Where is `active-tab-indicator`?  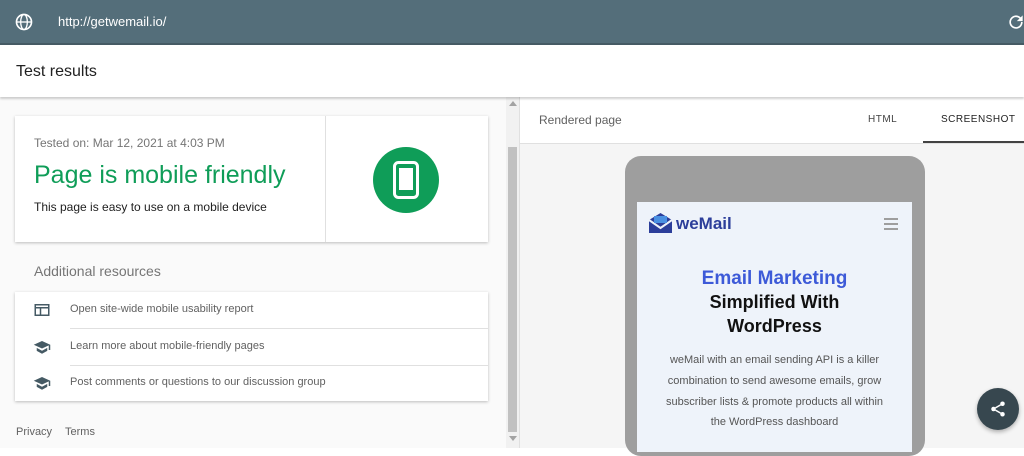
active-tab-indicator is located at coordinates (973, 142).